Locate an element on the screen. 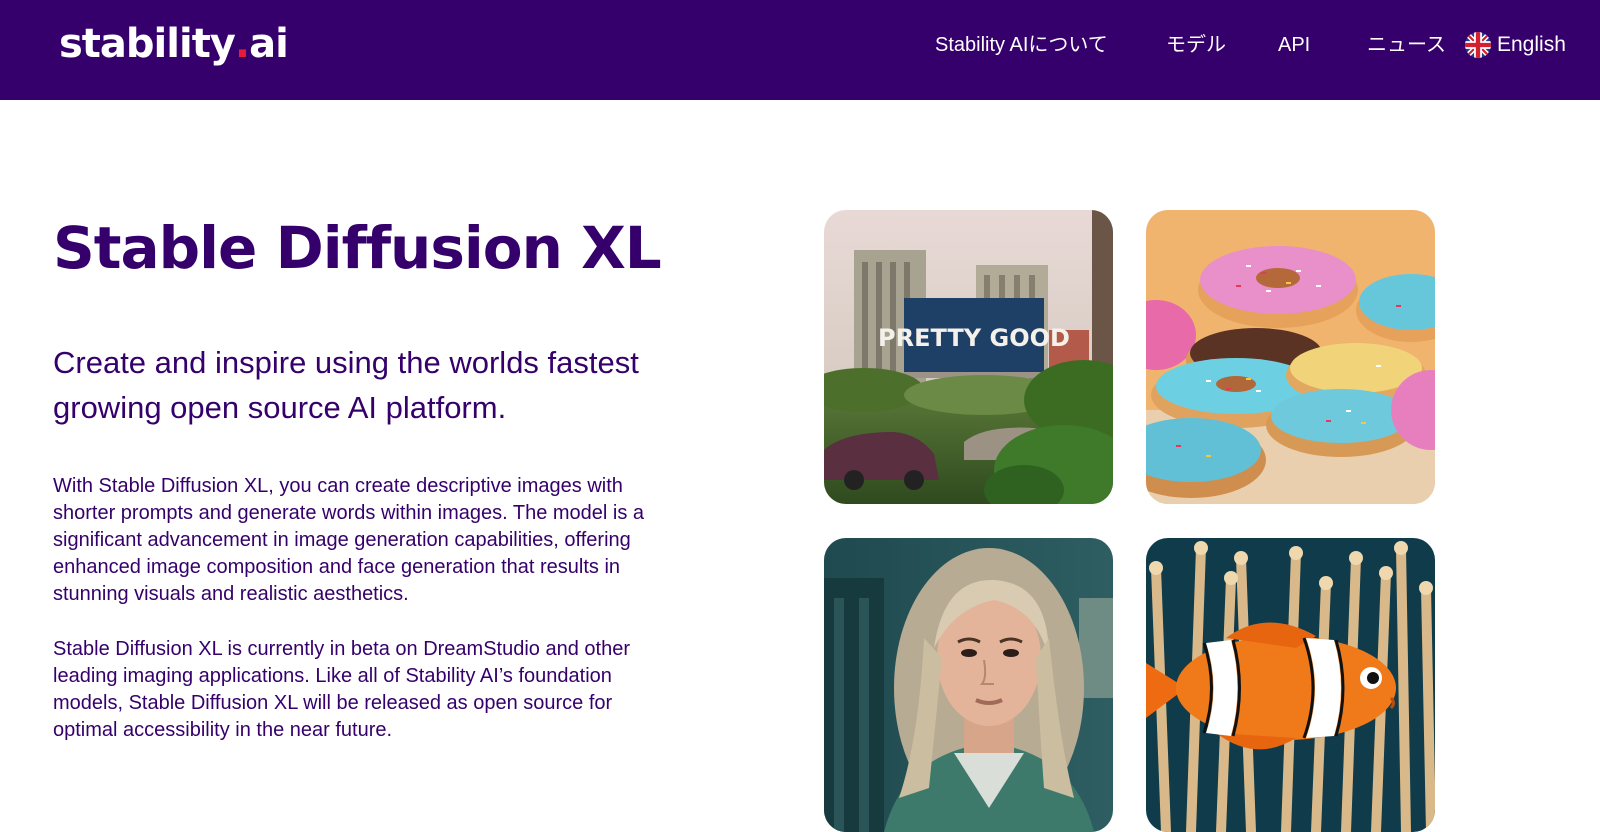 Image resolution: width=1600 pixels, height=832 pixels. nav-about: Stability AIについて is located at coordinates (1021, 45).